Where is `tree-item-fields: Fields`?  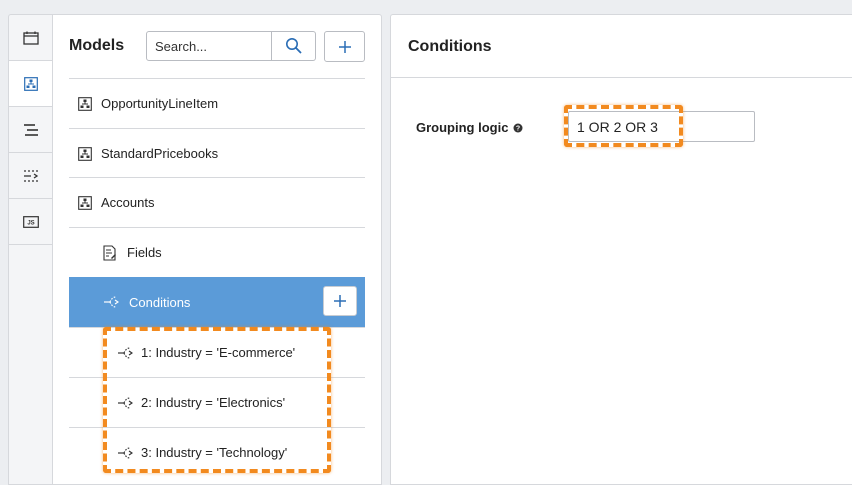
tree-item-fields: Fields is located at coordinates (217, 252).